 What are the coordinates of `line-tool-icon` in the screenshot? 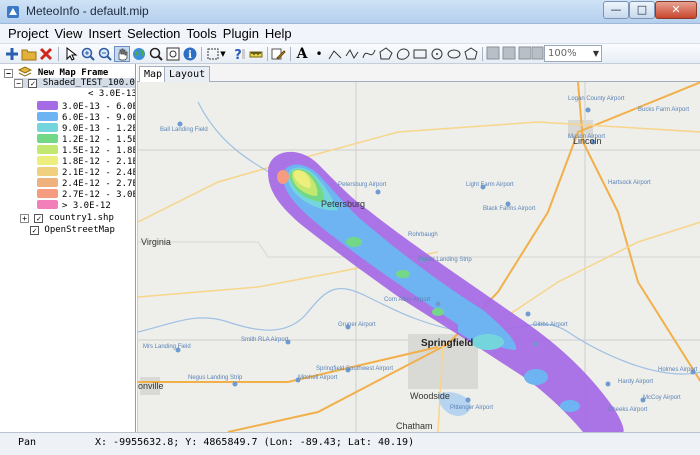 It's located at (335, 54).